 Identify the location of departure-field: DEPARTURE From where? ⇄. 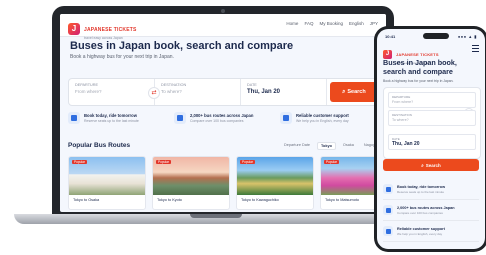
(114, 92).